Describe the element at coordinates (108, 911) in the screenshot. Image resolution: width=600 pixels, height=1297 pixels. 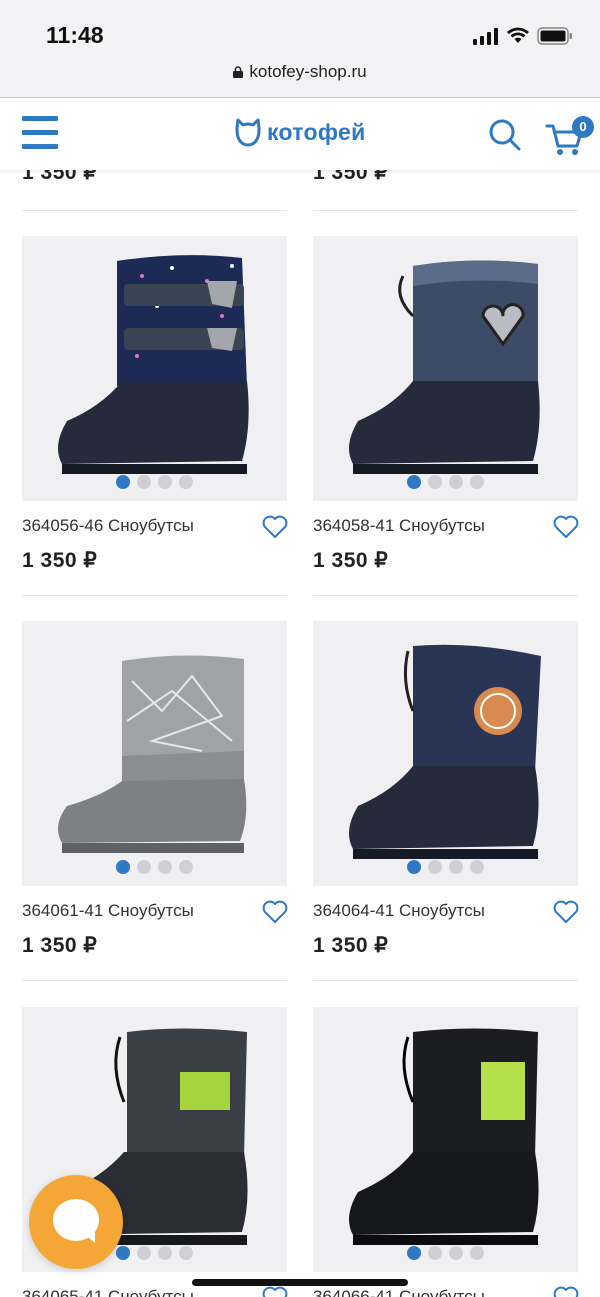
I see `product-title: 364061-41 Сноубутсы` at that location.